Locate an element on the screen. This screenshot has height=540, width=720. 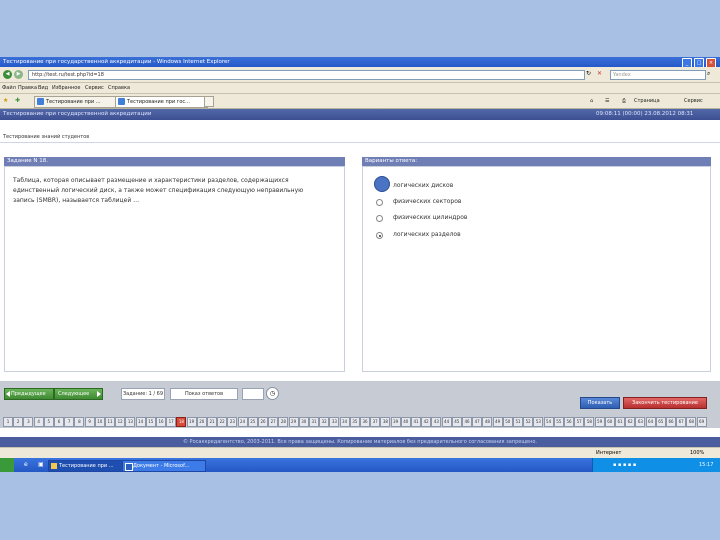
next-button: Следующее is located at coordinates (78, 394).